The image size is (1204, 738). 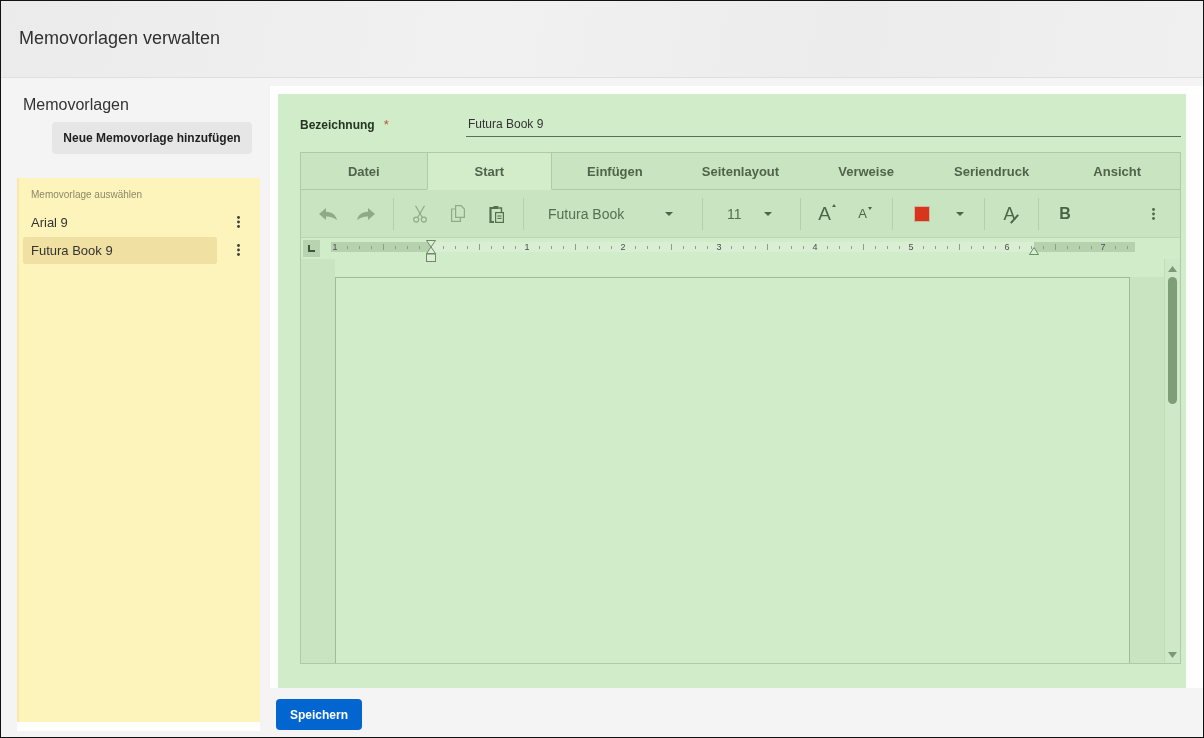 What do you see at coordinates (1065, 213) in the screenshot?
I see `bold-button: B` at bounding box center [1065, 213].